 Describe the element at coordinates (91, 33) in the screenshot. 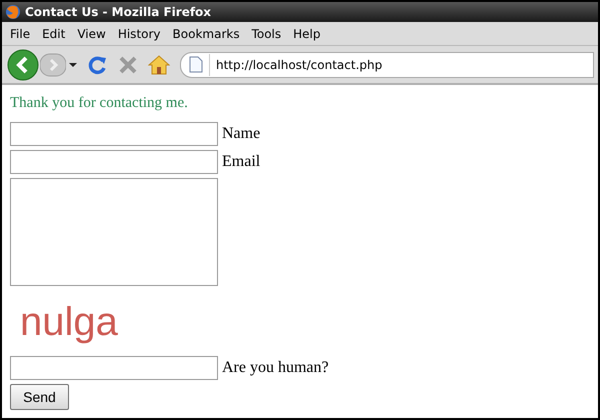

I see `menu-item: View` at that location.